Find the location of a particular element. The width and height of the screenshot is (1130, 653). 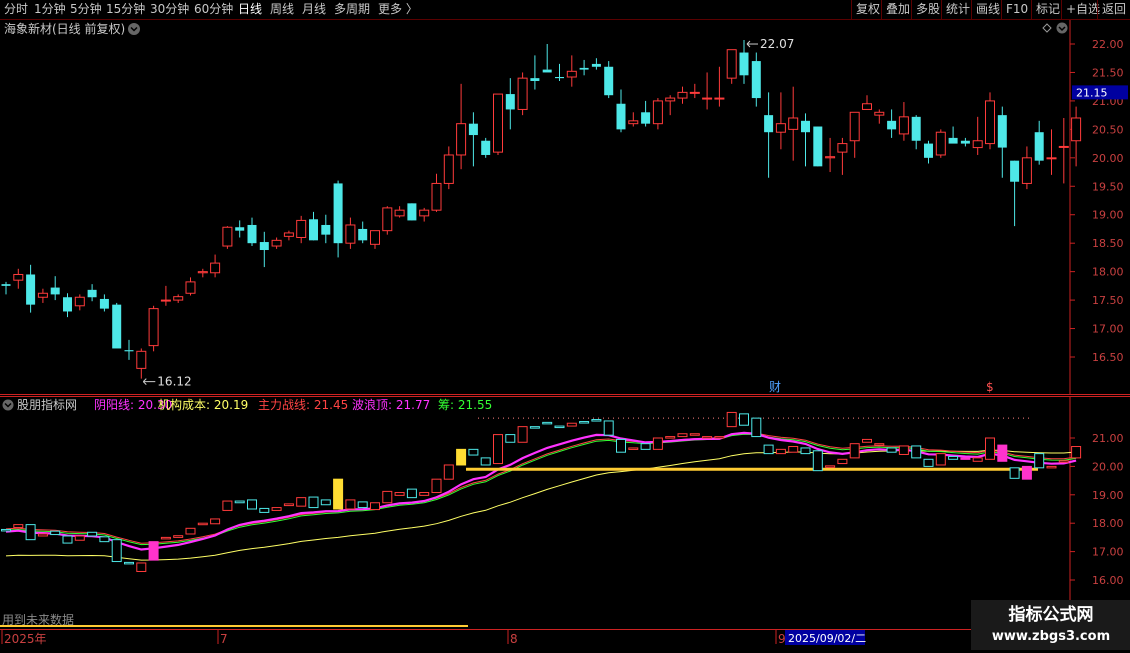

price-tick: 17.00 is located at coordinates (1108, 329).